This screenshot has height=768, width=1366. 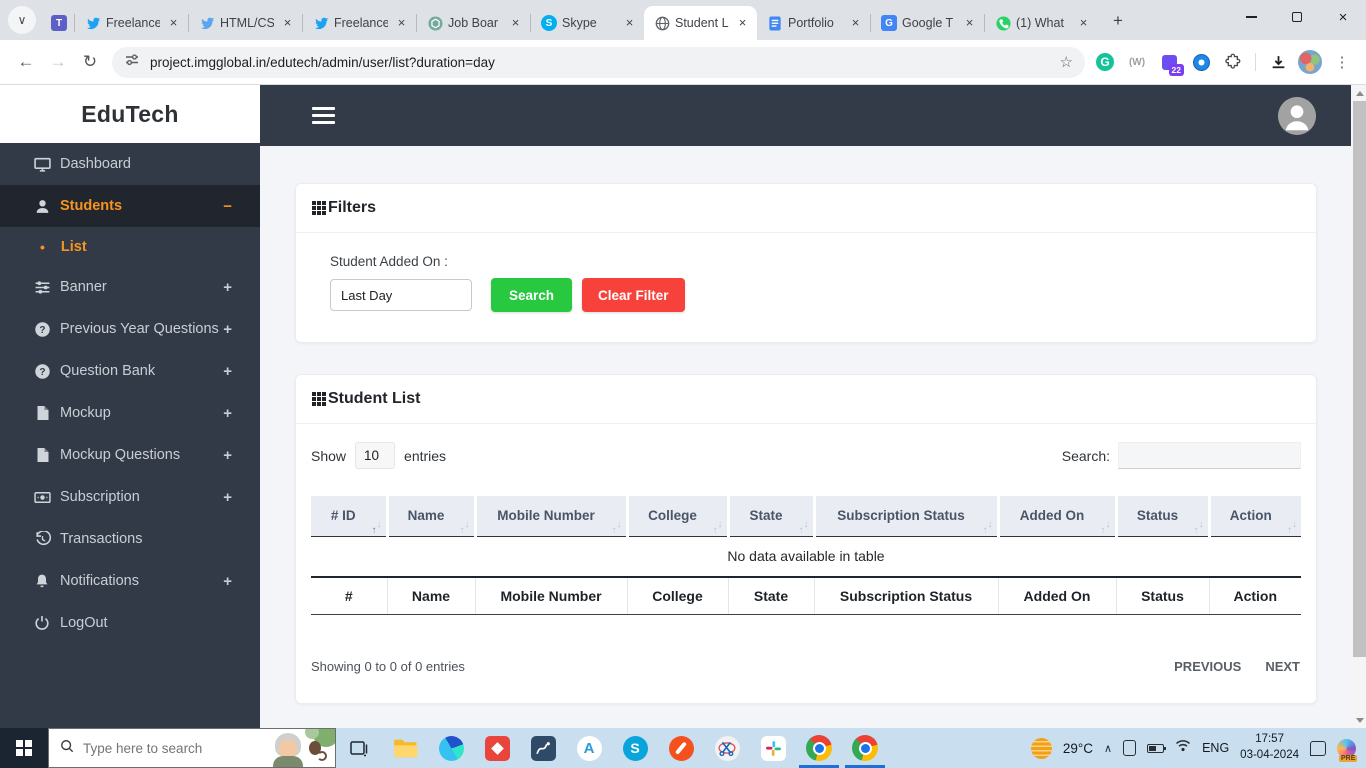 What do you see at coordinates (58, 62) in the screenshot?
I see `forward-button: →` at bounding box center [58, 62].